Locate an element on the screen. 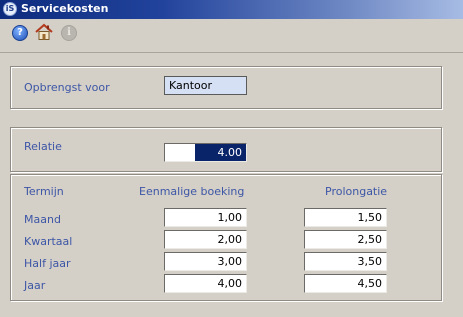 This screenshot has width=463, height=317. kwartaal-prolongatie-field: 2,50 is located at coordinates (345, 239).